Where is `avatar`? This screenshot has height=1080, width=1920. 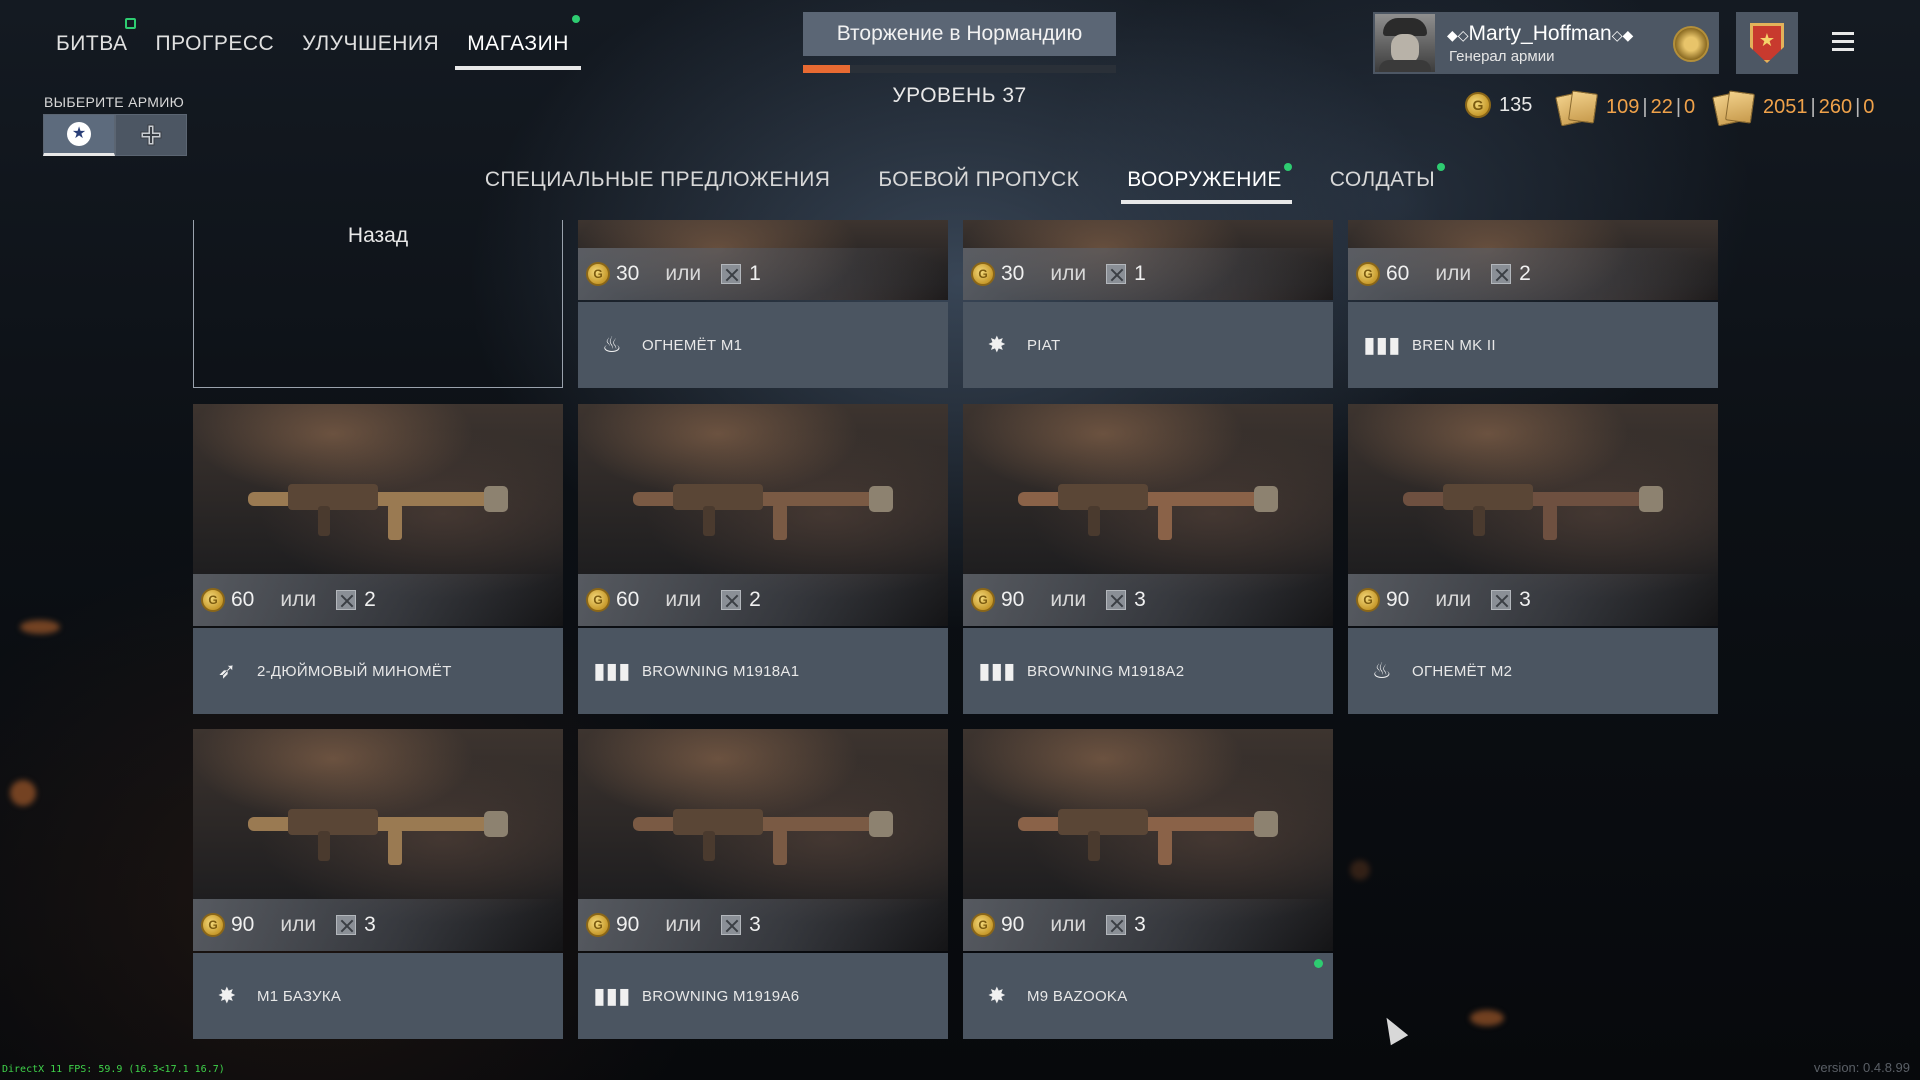 avatar is located at coordinates (1405, 43).